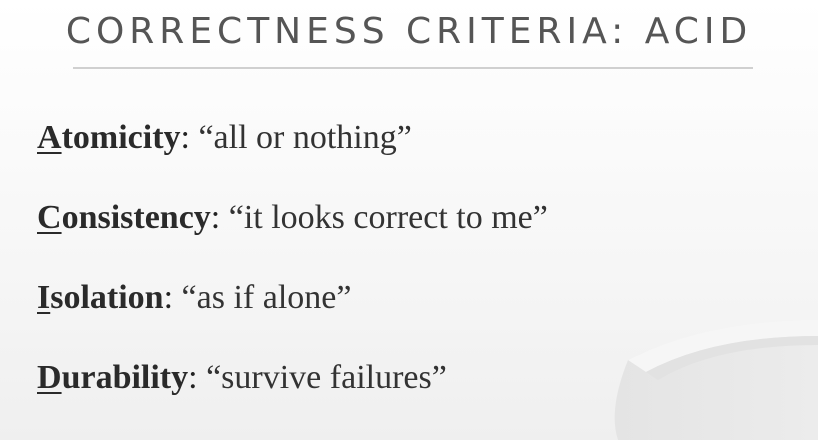 This screenshot has height=440, width=818. I want to click on term-initial: D, so click(49, 377).